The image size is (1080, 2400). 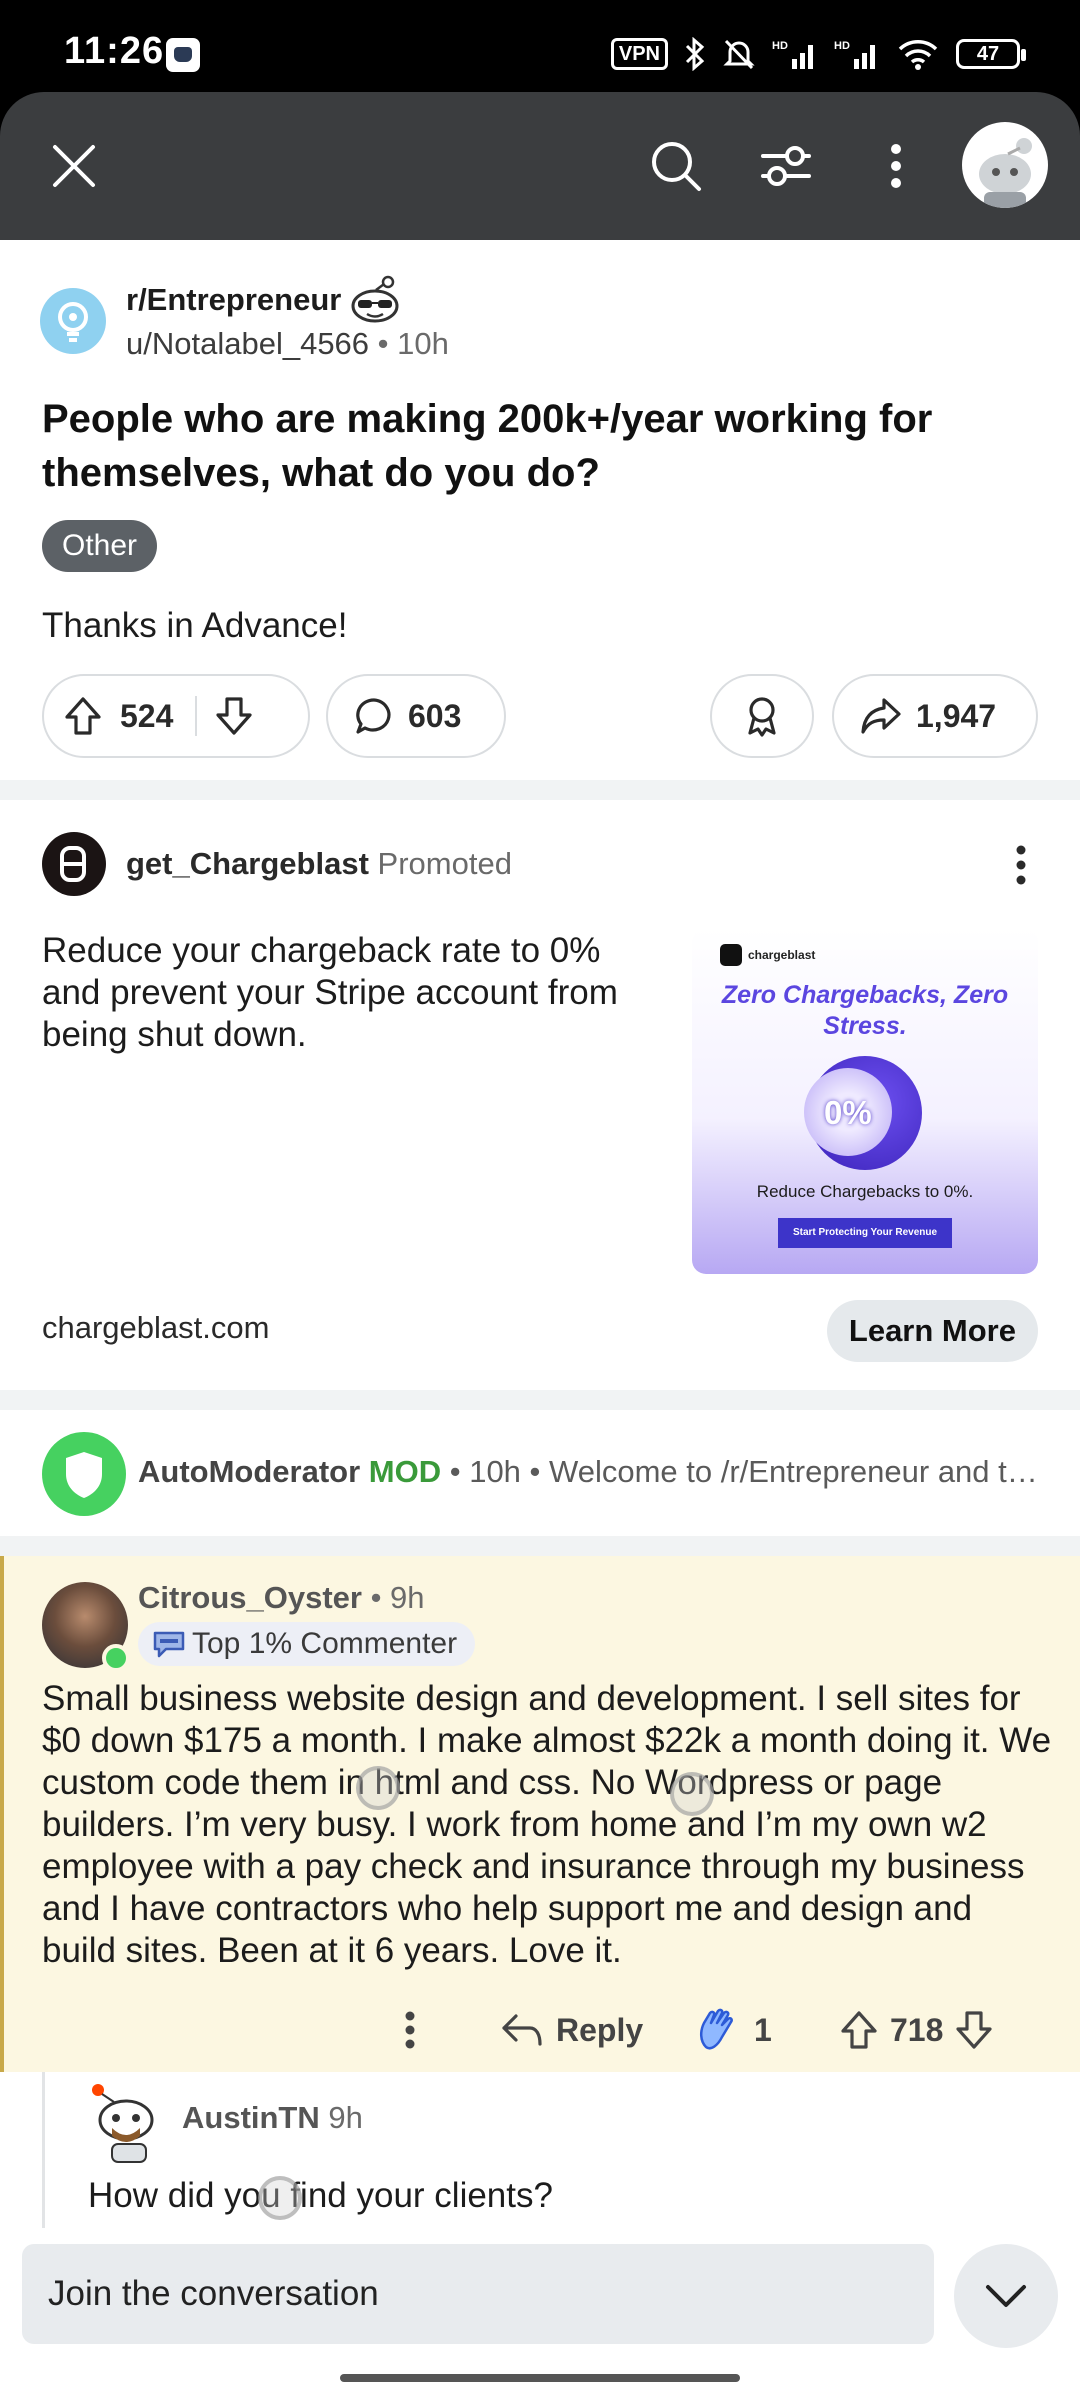 I want to click on post-author-line: u/Notalabel_4566 • 10h, so click(x=287, y=344).